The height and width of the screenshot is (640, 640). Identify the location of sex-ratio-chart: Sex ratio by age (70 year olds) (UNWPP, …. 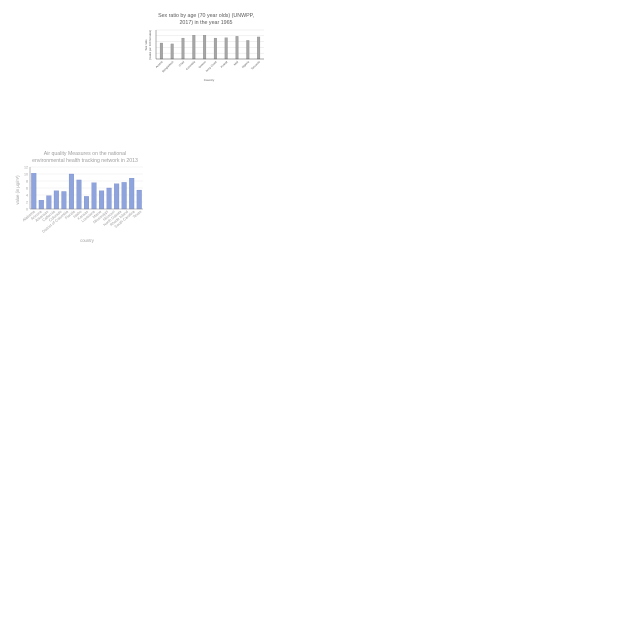
(204, 47).